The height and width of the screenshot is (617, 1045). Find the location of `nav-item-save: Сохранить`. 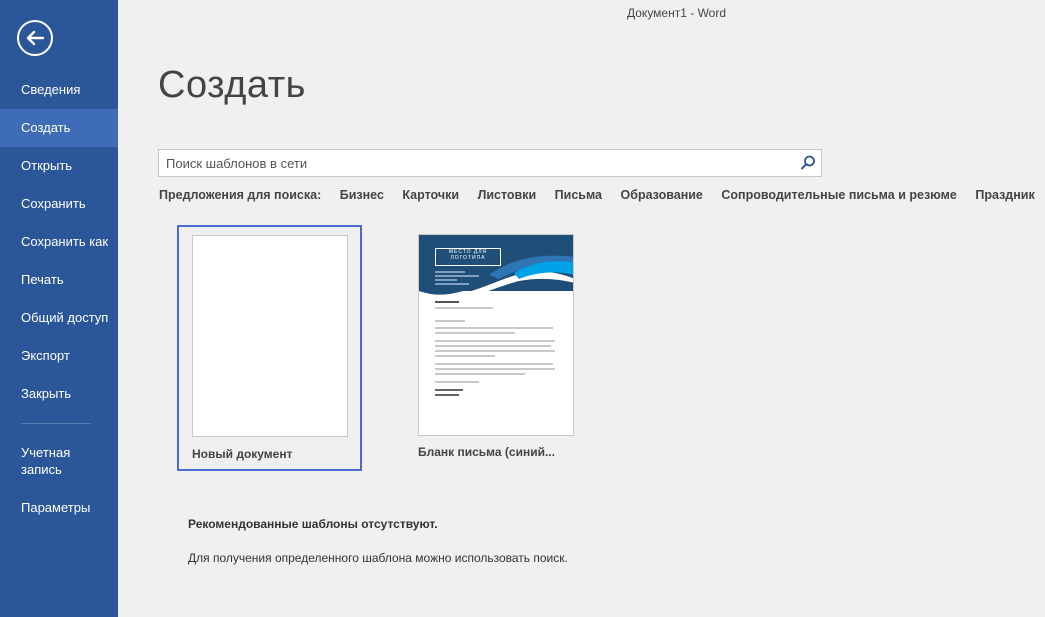

nav-item-save: Сохранить is located at coordinates (59, 204).